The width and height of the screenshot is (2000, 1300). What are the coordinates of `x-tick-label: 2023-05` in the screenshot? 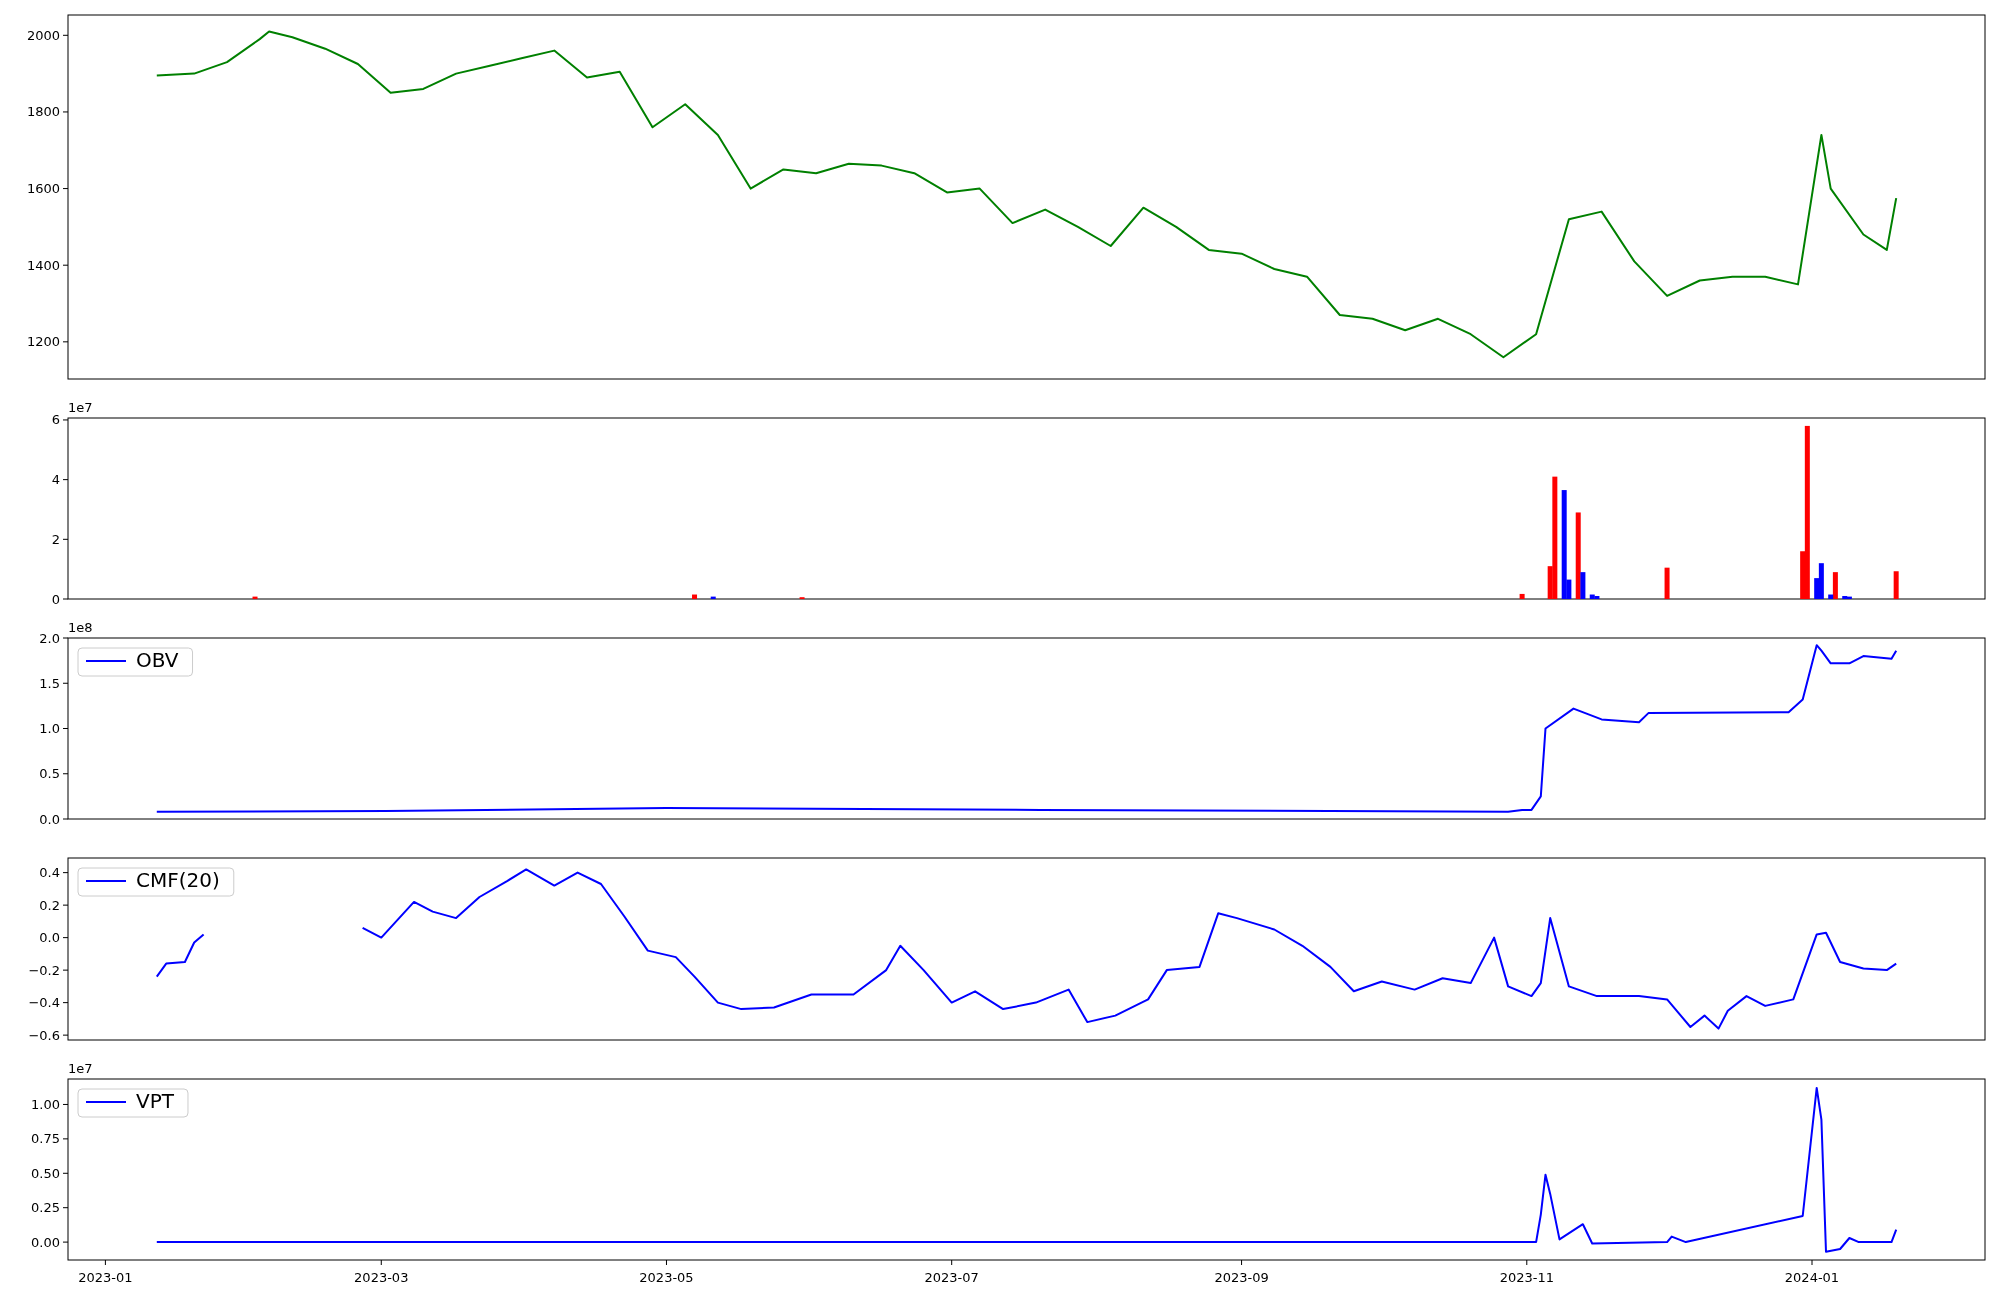 It's located at (666, 1277).